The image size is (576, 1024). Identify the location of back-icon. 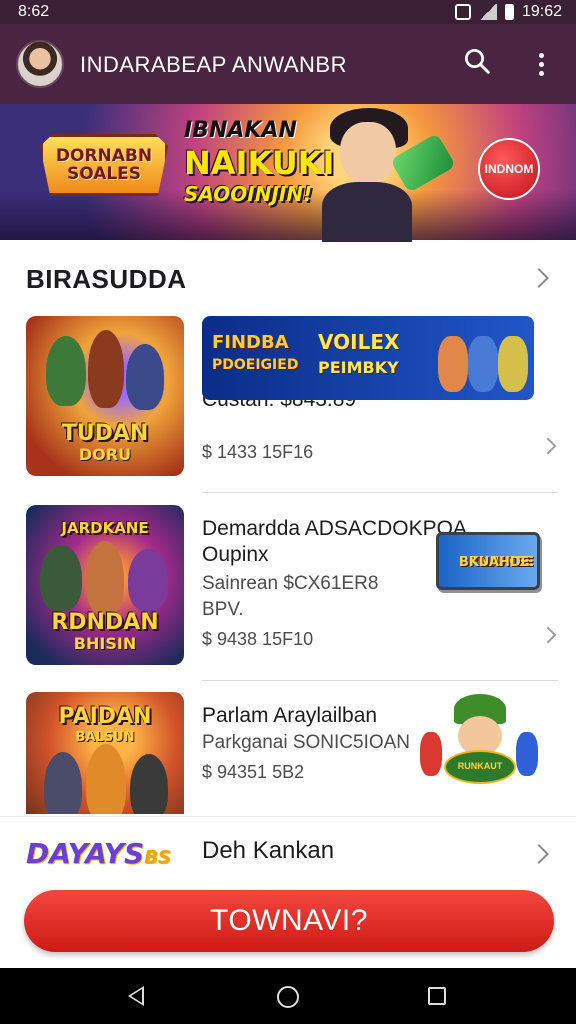
(136, 996).